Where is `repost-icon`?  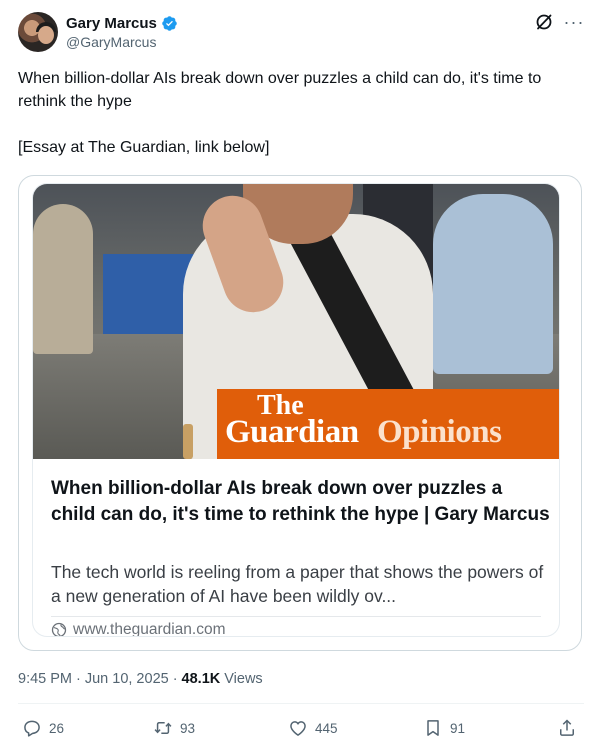
repost-icon is located at coordinates (163, 728).